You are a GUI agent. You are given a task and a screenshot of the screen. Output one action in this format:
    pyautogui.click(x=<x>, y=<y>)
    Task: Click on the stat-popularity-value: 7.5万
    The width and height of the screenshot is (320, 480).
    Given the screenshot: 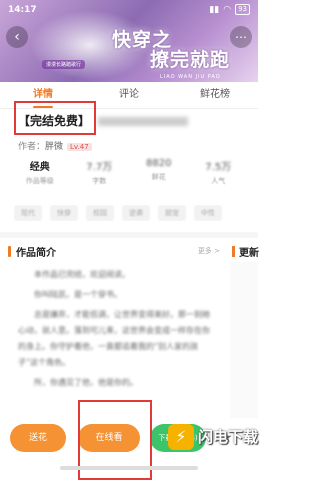 What is the action you would take?
    pyautogui.click(x=218, y=167)
    